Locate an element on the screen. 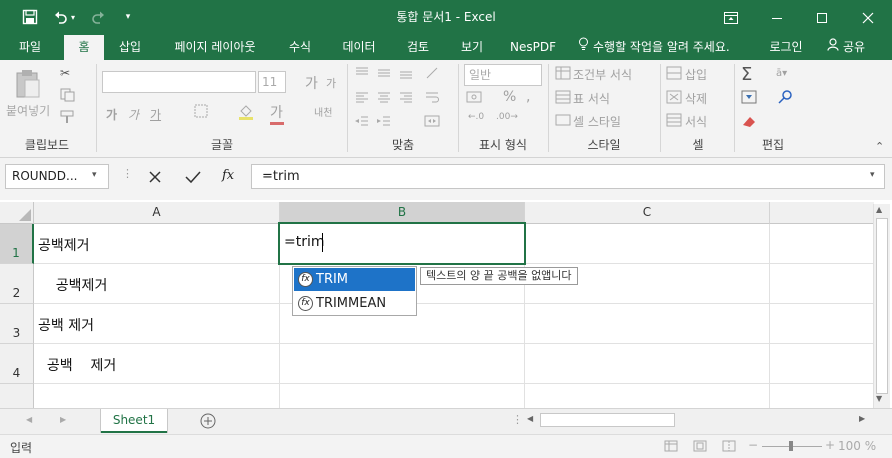 Image resolution: width=892 pixels, height=458 pixels. tab-insert: 삽입 is located at coordinates (130, 47).